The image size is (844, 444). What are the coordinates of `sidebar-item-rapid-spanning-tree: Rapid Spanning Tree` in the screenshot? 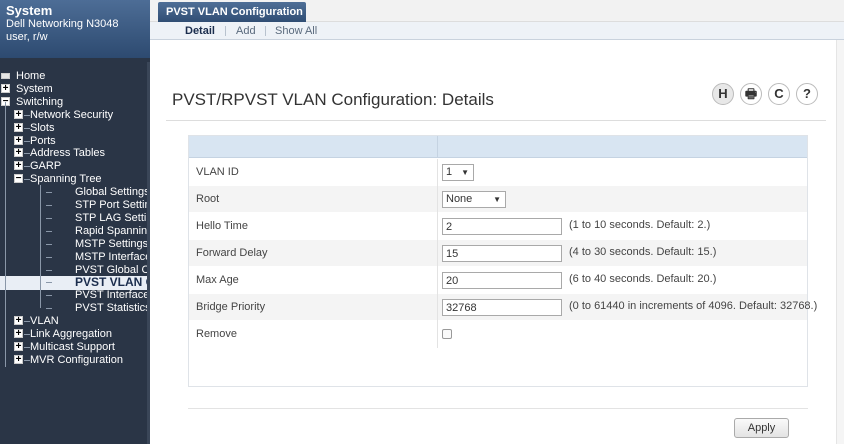 It's located at (74, 231).